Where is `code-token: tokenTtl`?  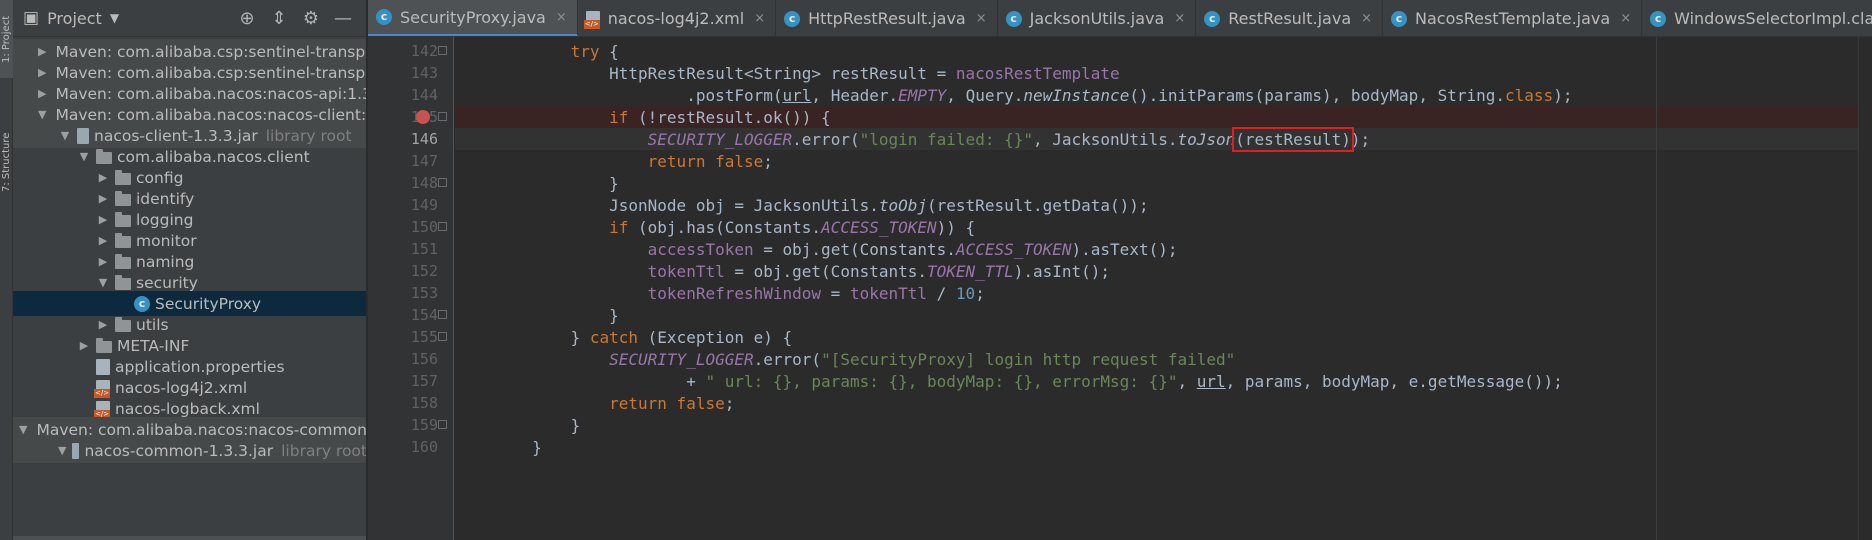 code-token: tokenTtl is located at coordinates (686, 271).